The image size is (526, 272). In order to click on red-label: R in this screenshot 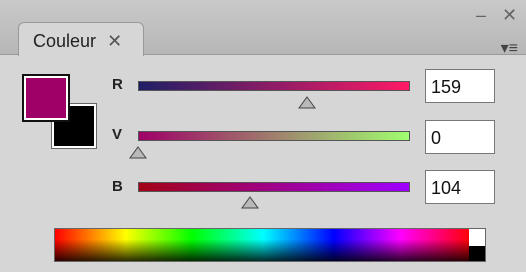, I will do `click(117, 84)`.